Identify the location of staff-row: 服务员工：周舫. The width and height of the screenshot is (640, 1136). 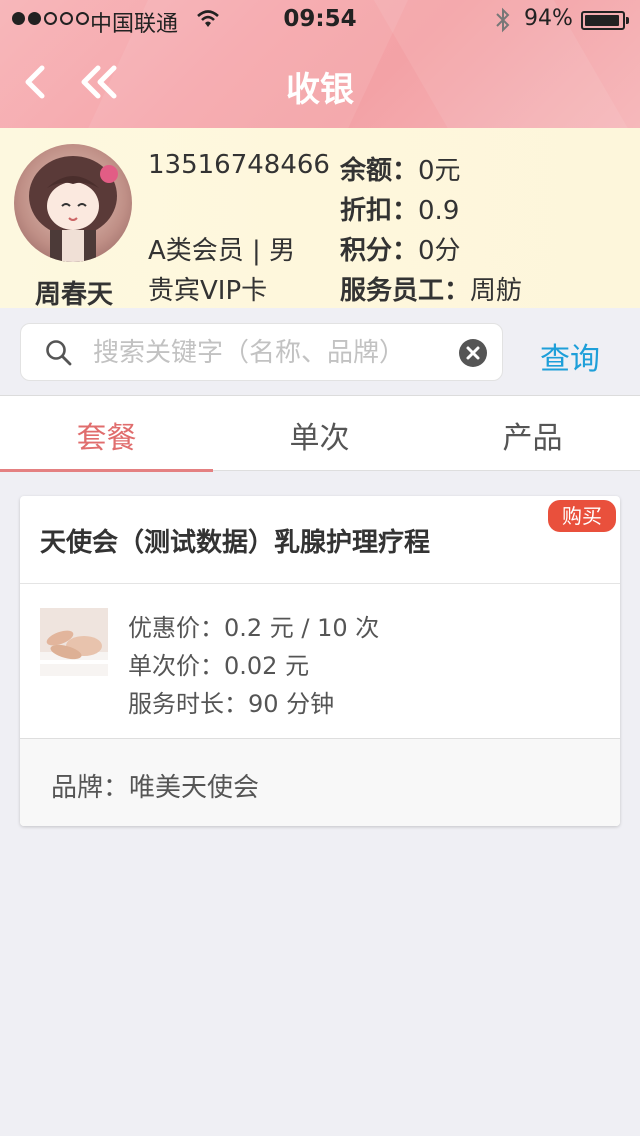
(431, 288).